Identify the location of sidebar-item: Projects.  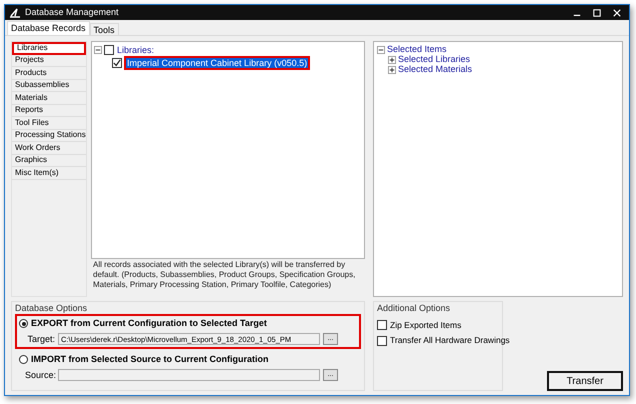
(49, 60).